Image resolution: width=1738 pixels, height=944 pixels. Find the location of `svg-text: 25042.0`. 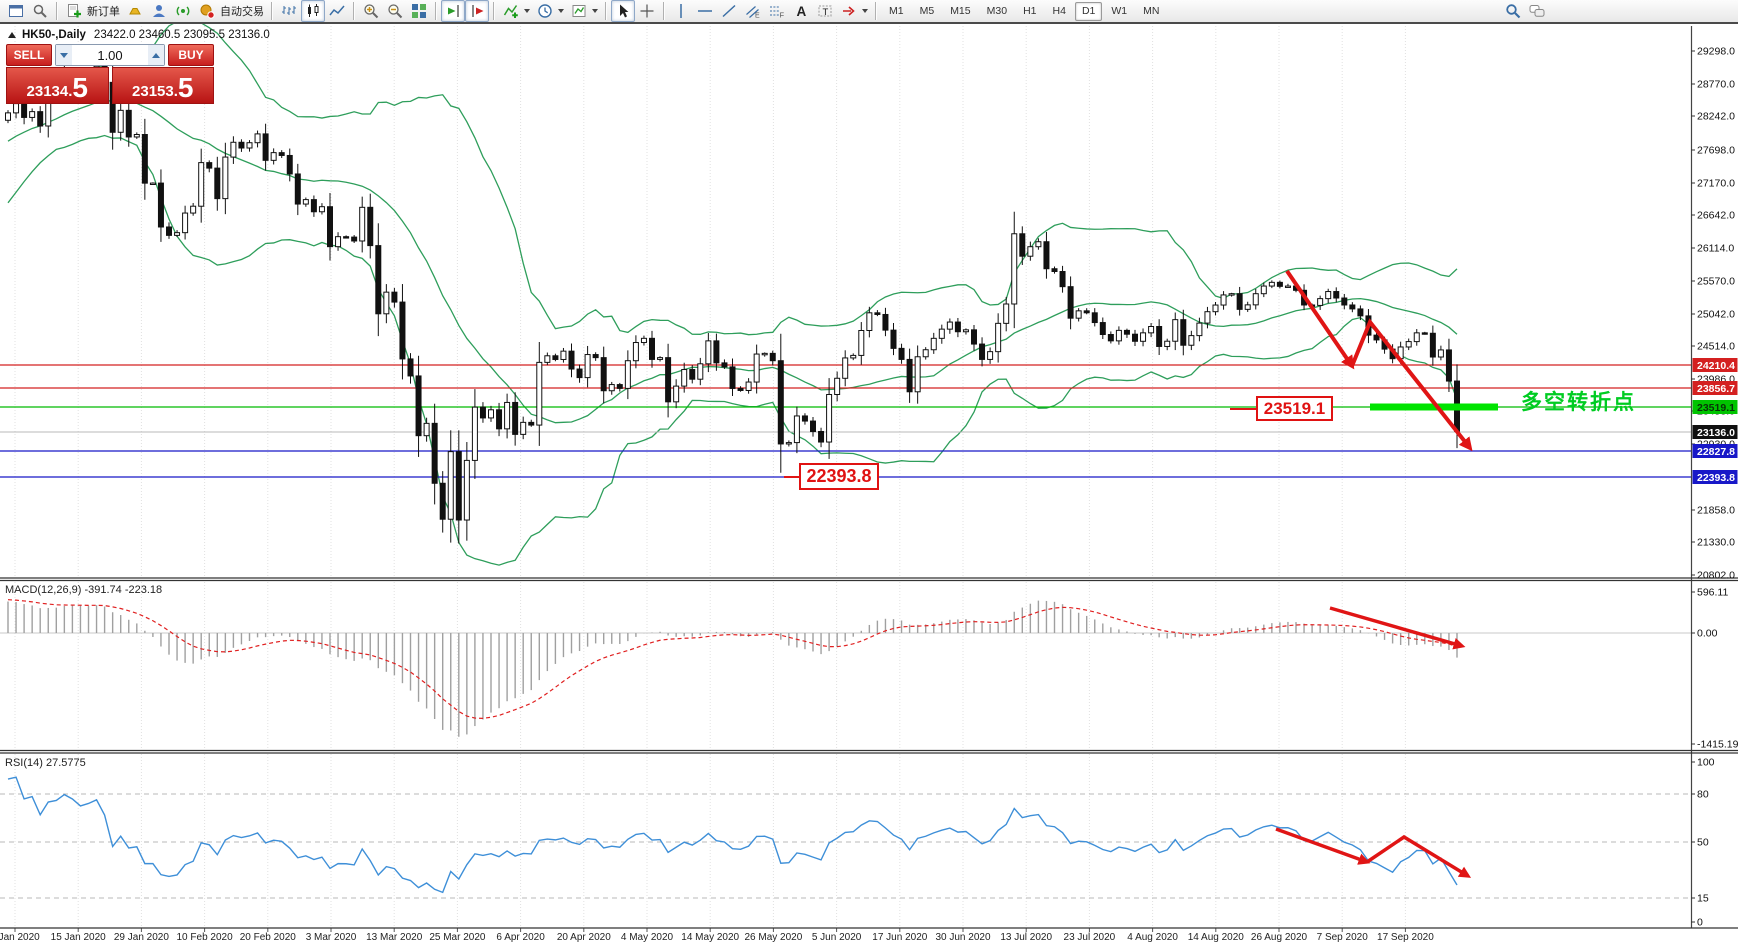

svg-text: 25042.0 is located at coordinates (1716, 315).